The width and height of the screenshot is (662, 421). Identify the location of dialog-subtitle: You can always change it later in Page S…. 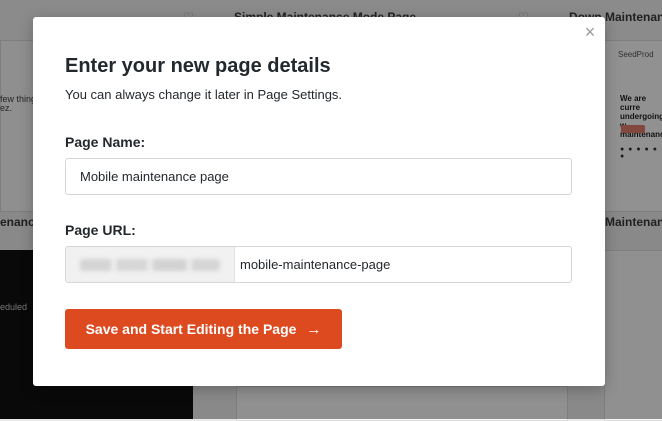
(204, 94).